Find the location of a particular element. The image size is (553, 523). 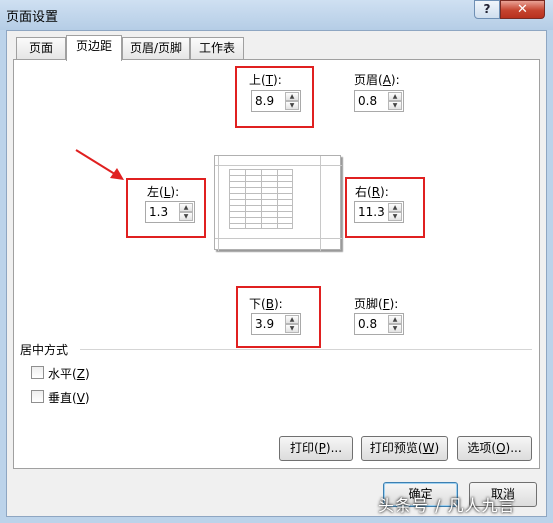

tab-header-footer: 页眉/页脚 is located at coordinates (156, 48).